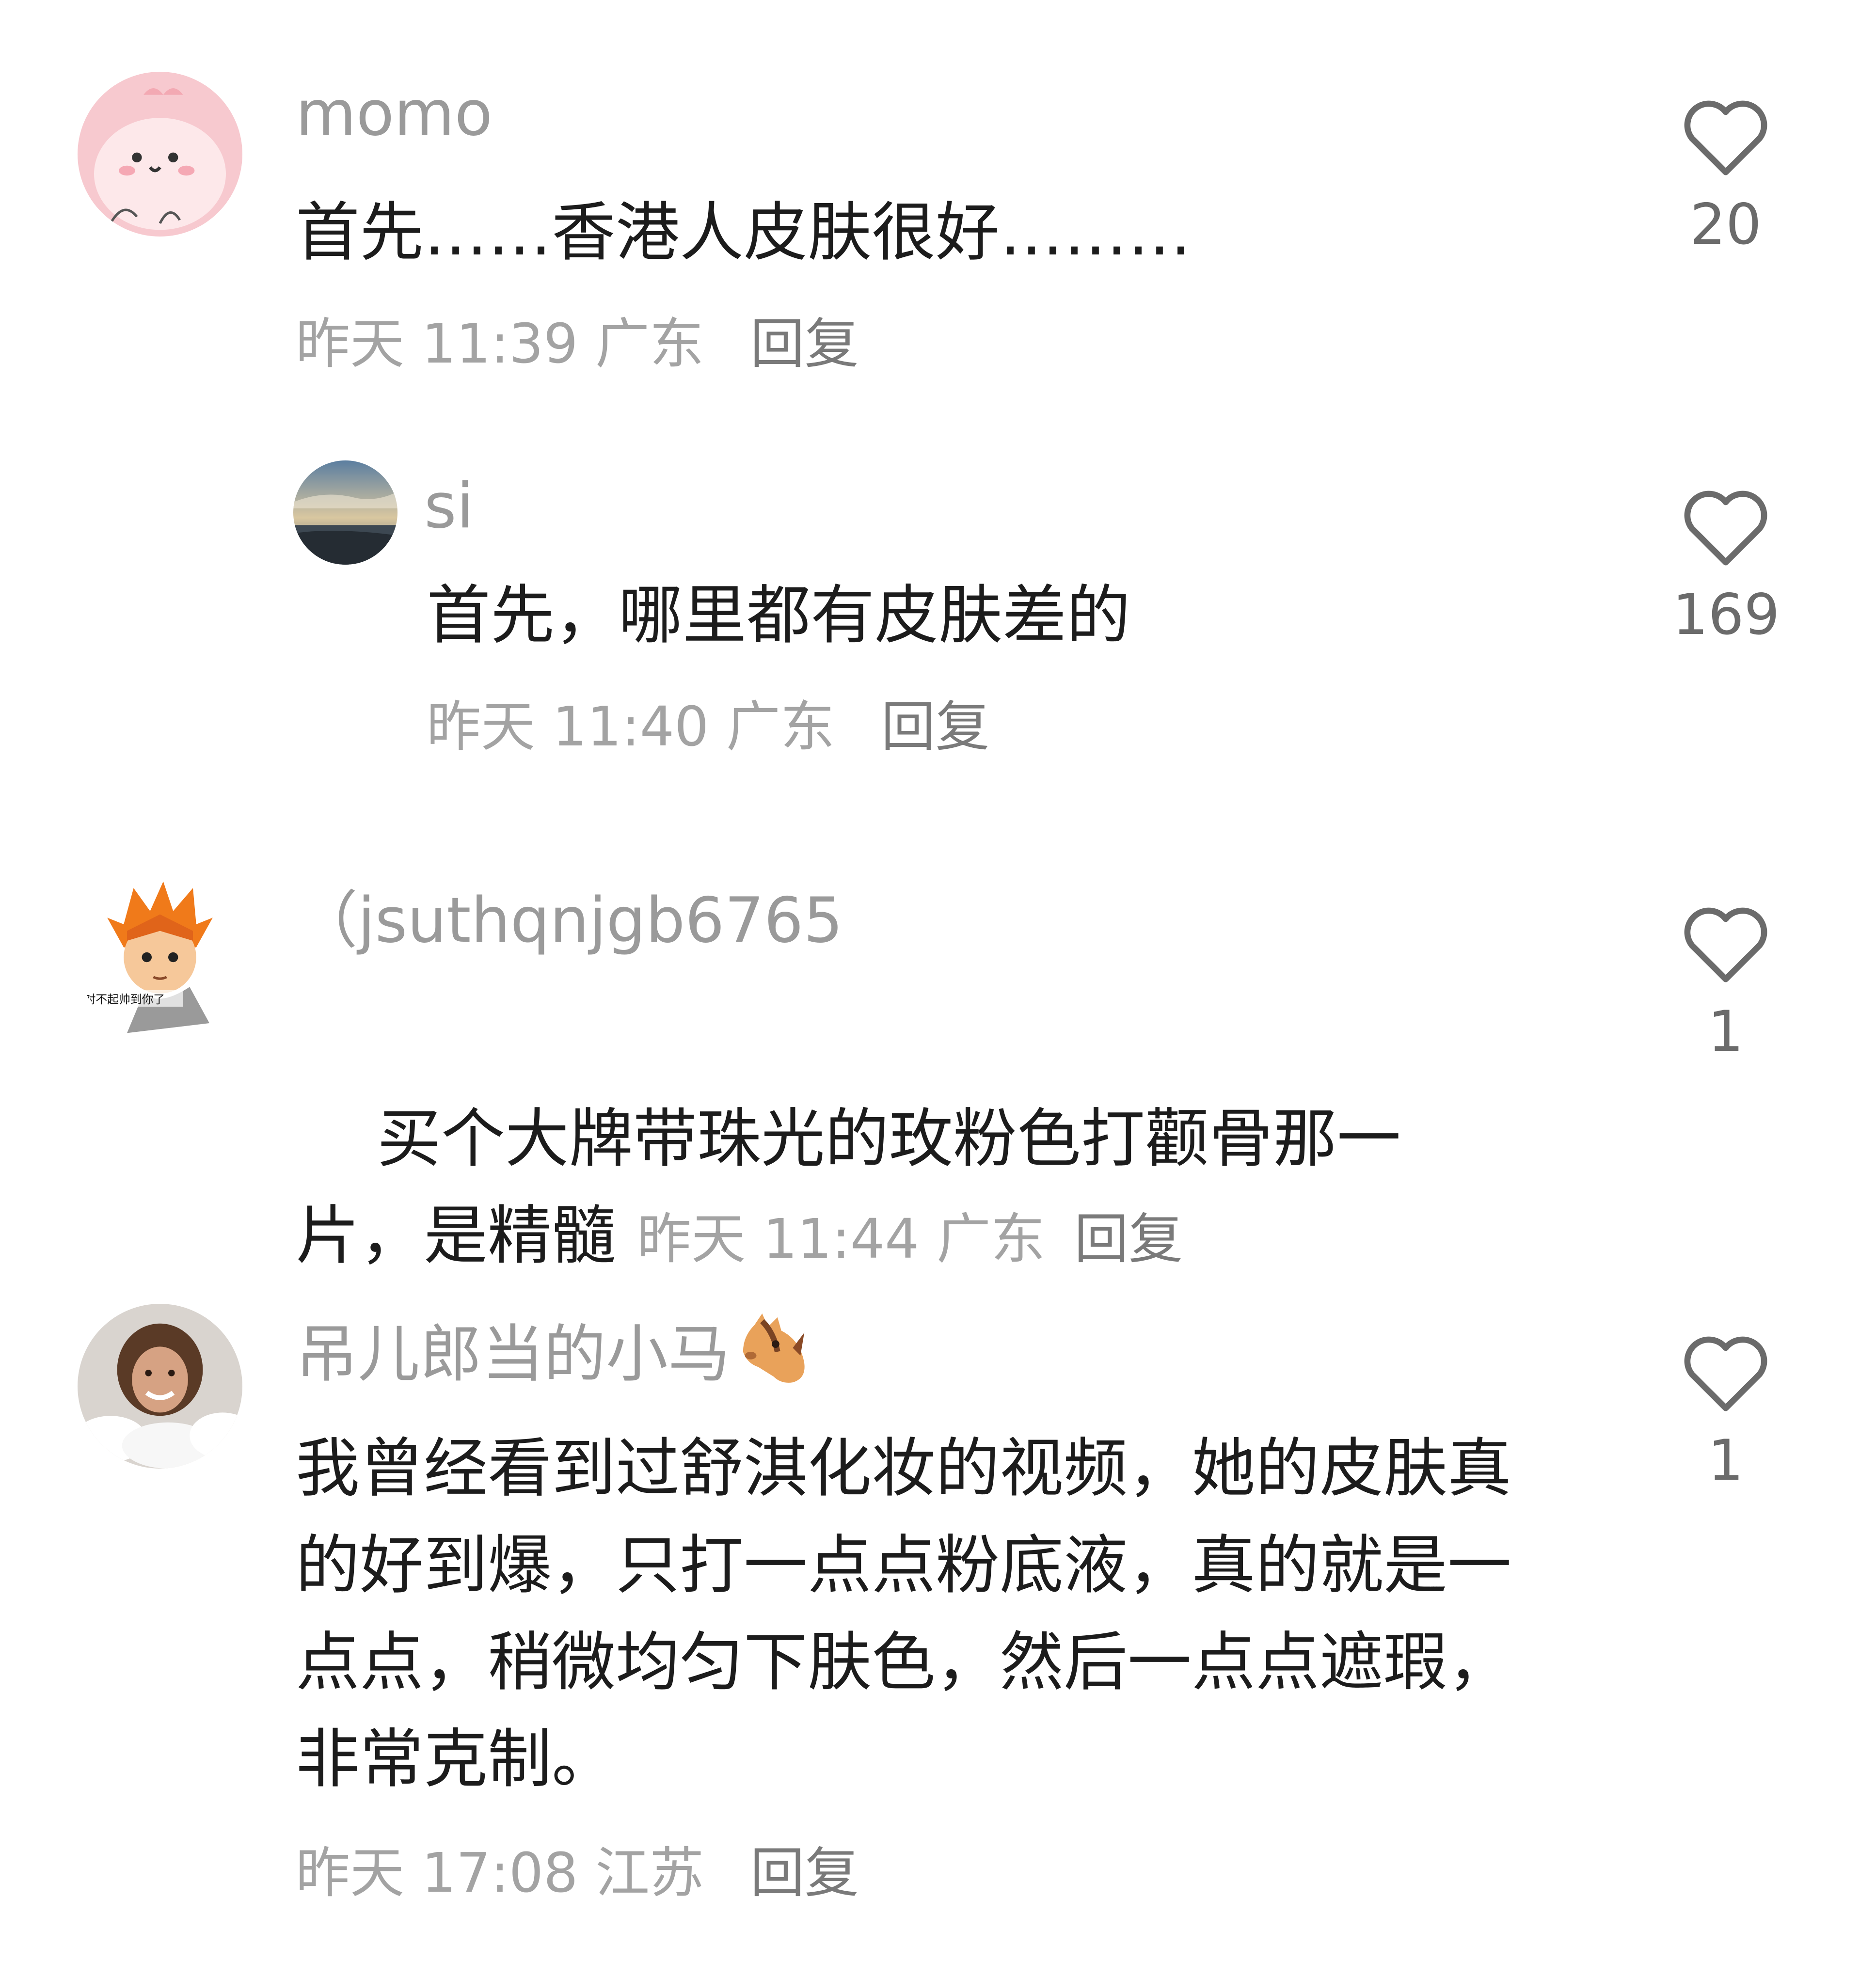 This screenshot has width=1876, height=1977. I want to click on comment-meta: 昨天 11:44 广东 回复, so click(910, 1239).